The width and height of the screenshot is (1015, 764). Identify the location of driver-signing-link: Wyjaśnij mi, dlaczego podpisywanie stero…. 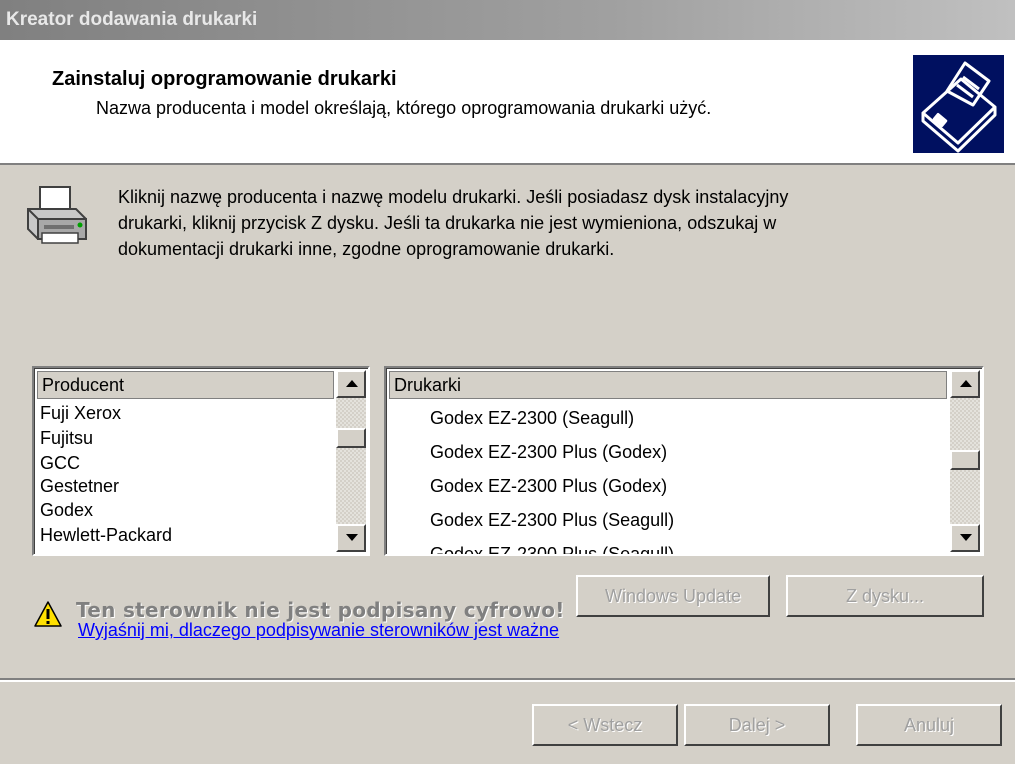
(318, 630).